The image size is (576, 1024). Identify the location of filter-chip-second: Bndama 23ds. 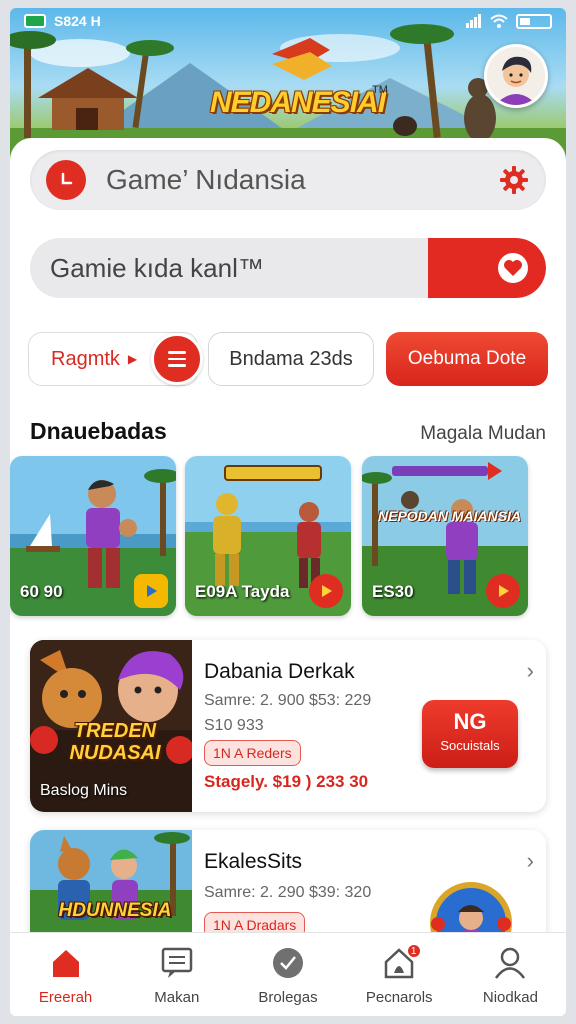
(291, 359).